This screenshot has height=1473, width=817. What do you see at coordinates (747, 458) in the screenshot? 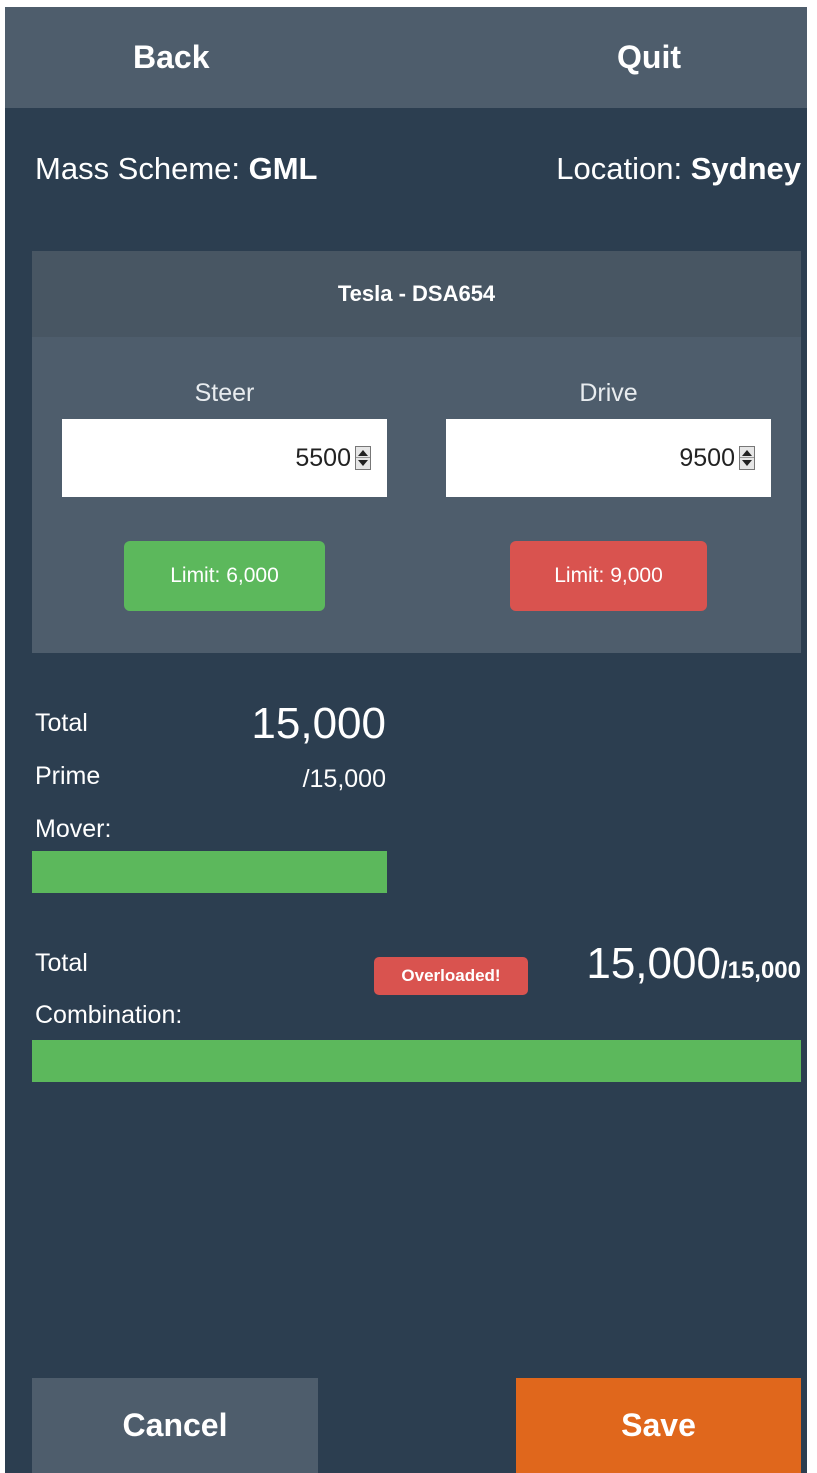
I see `drive-spinner-icon` at bounding box center [747, 458].